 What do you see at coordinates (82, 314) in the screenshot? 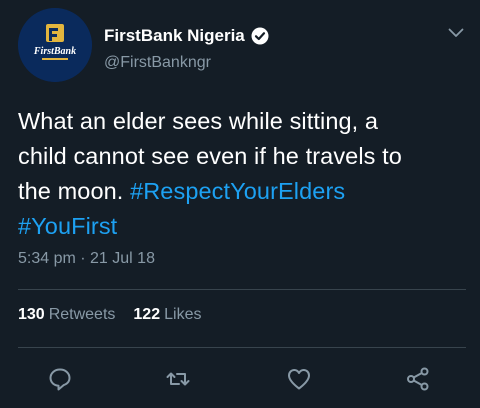
I see `retweets-label: Retweets` at bounding box center [82, 314].